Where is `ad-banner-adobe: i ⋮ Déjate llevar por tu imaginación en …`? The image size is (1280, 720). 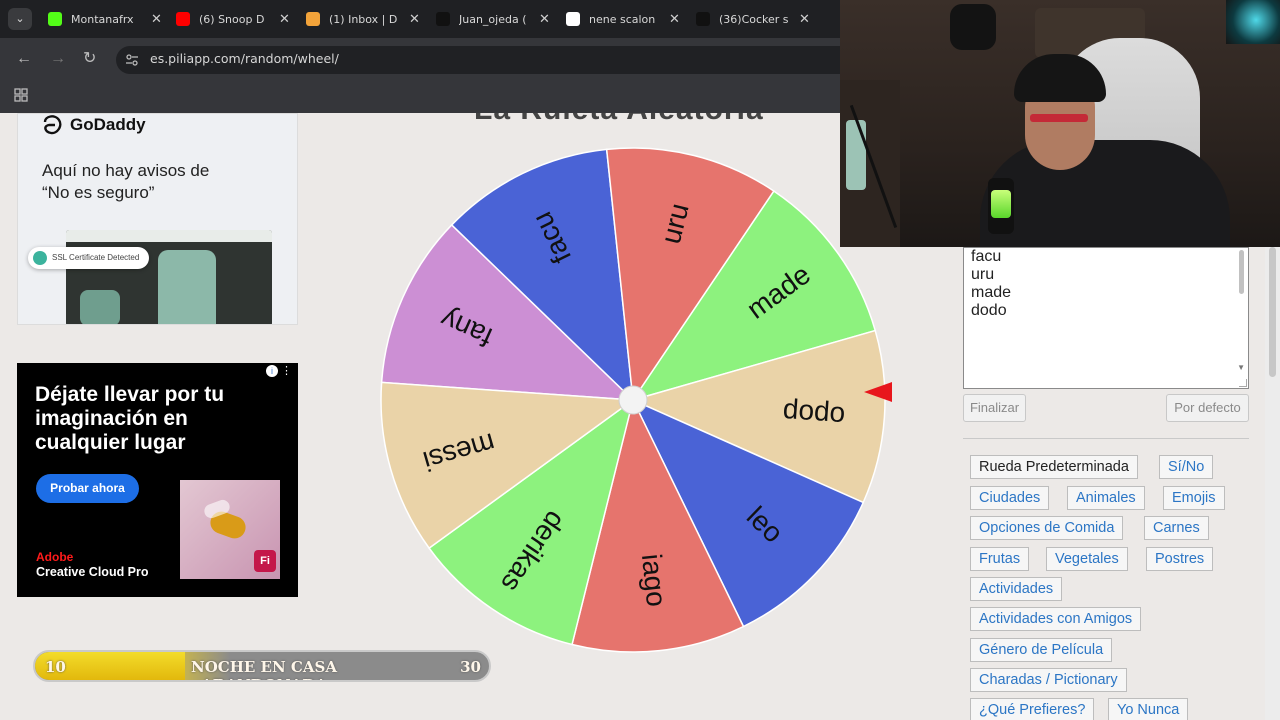 ad-banner-adobe: i ⋮ Déjate llevar por tu imaginación en … is located at coordinates (157, 480).